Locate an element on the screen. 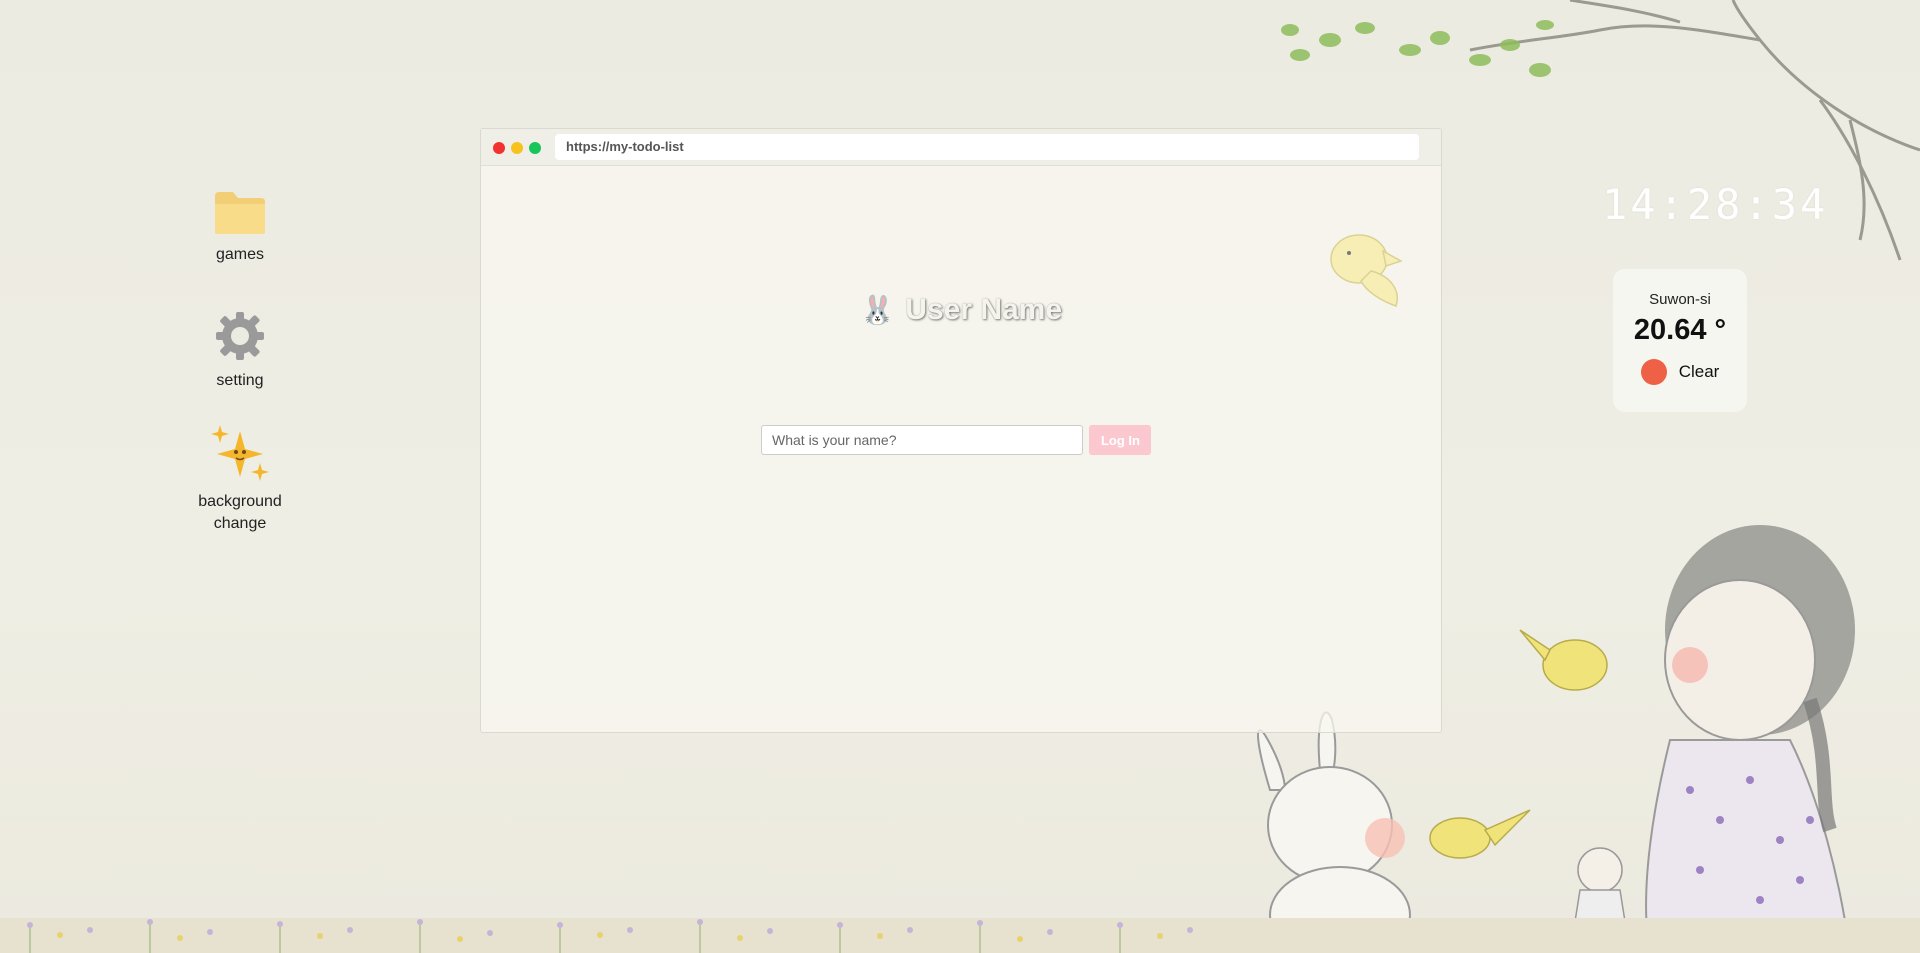  sparkles-icon is located at coordinates (240, 453).